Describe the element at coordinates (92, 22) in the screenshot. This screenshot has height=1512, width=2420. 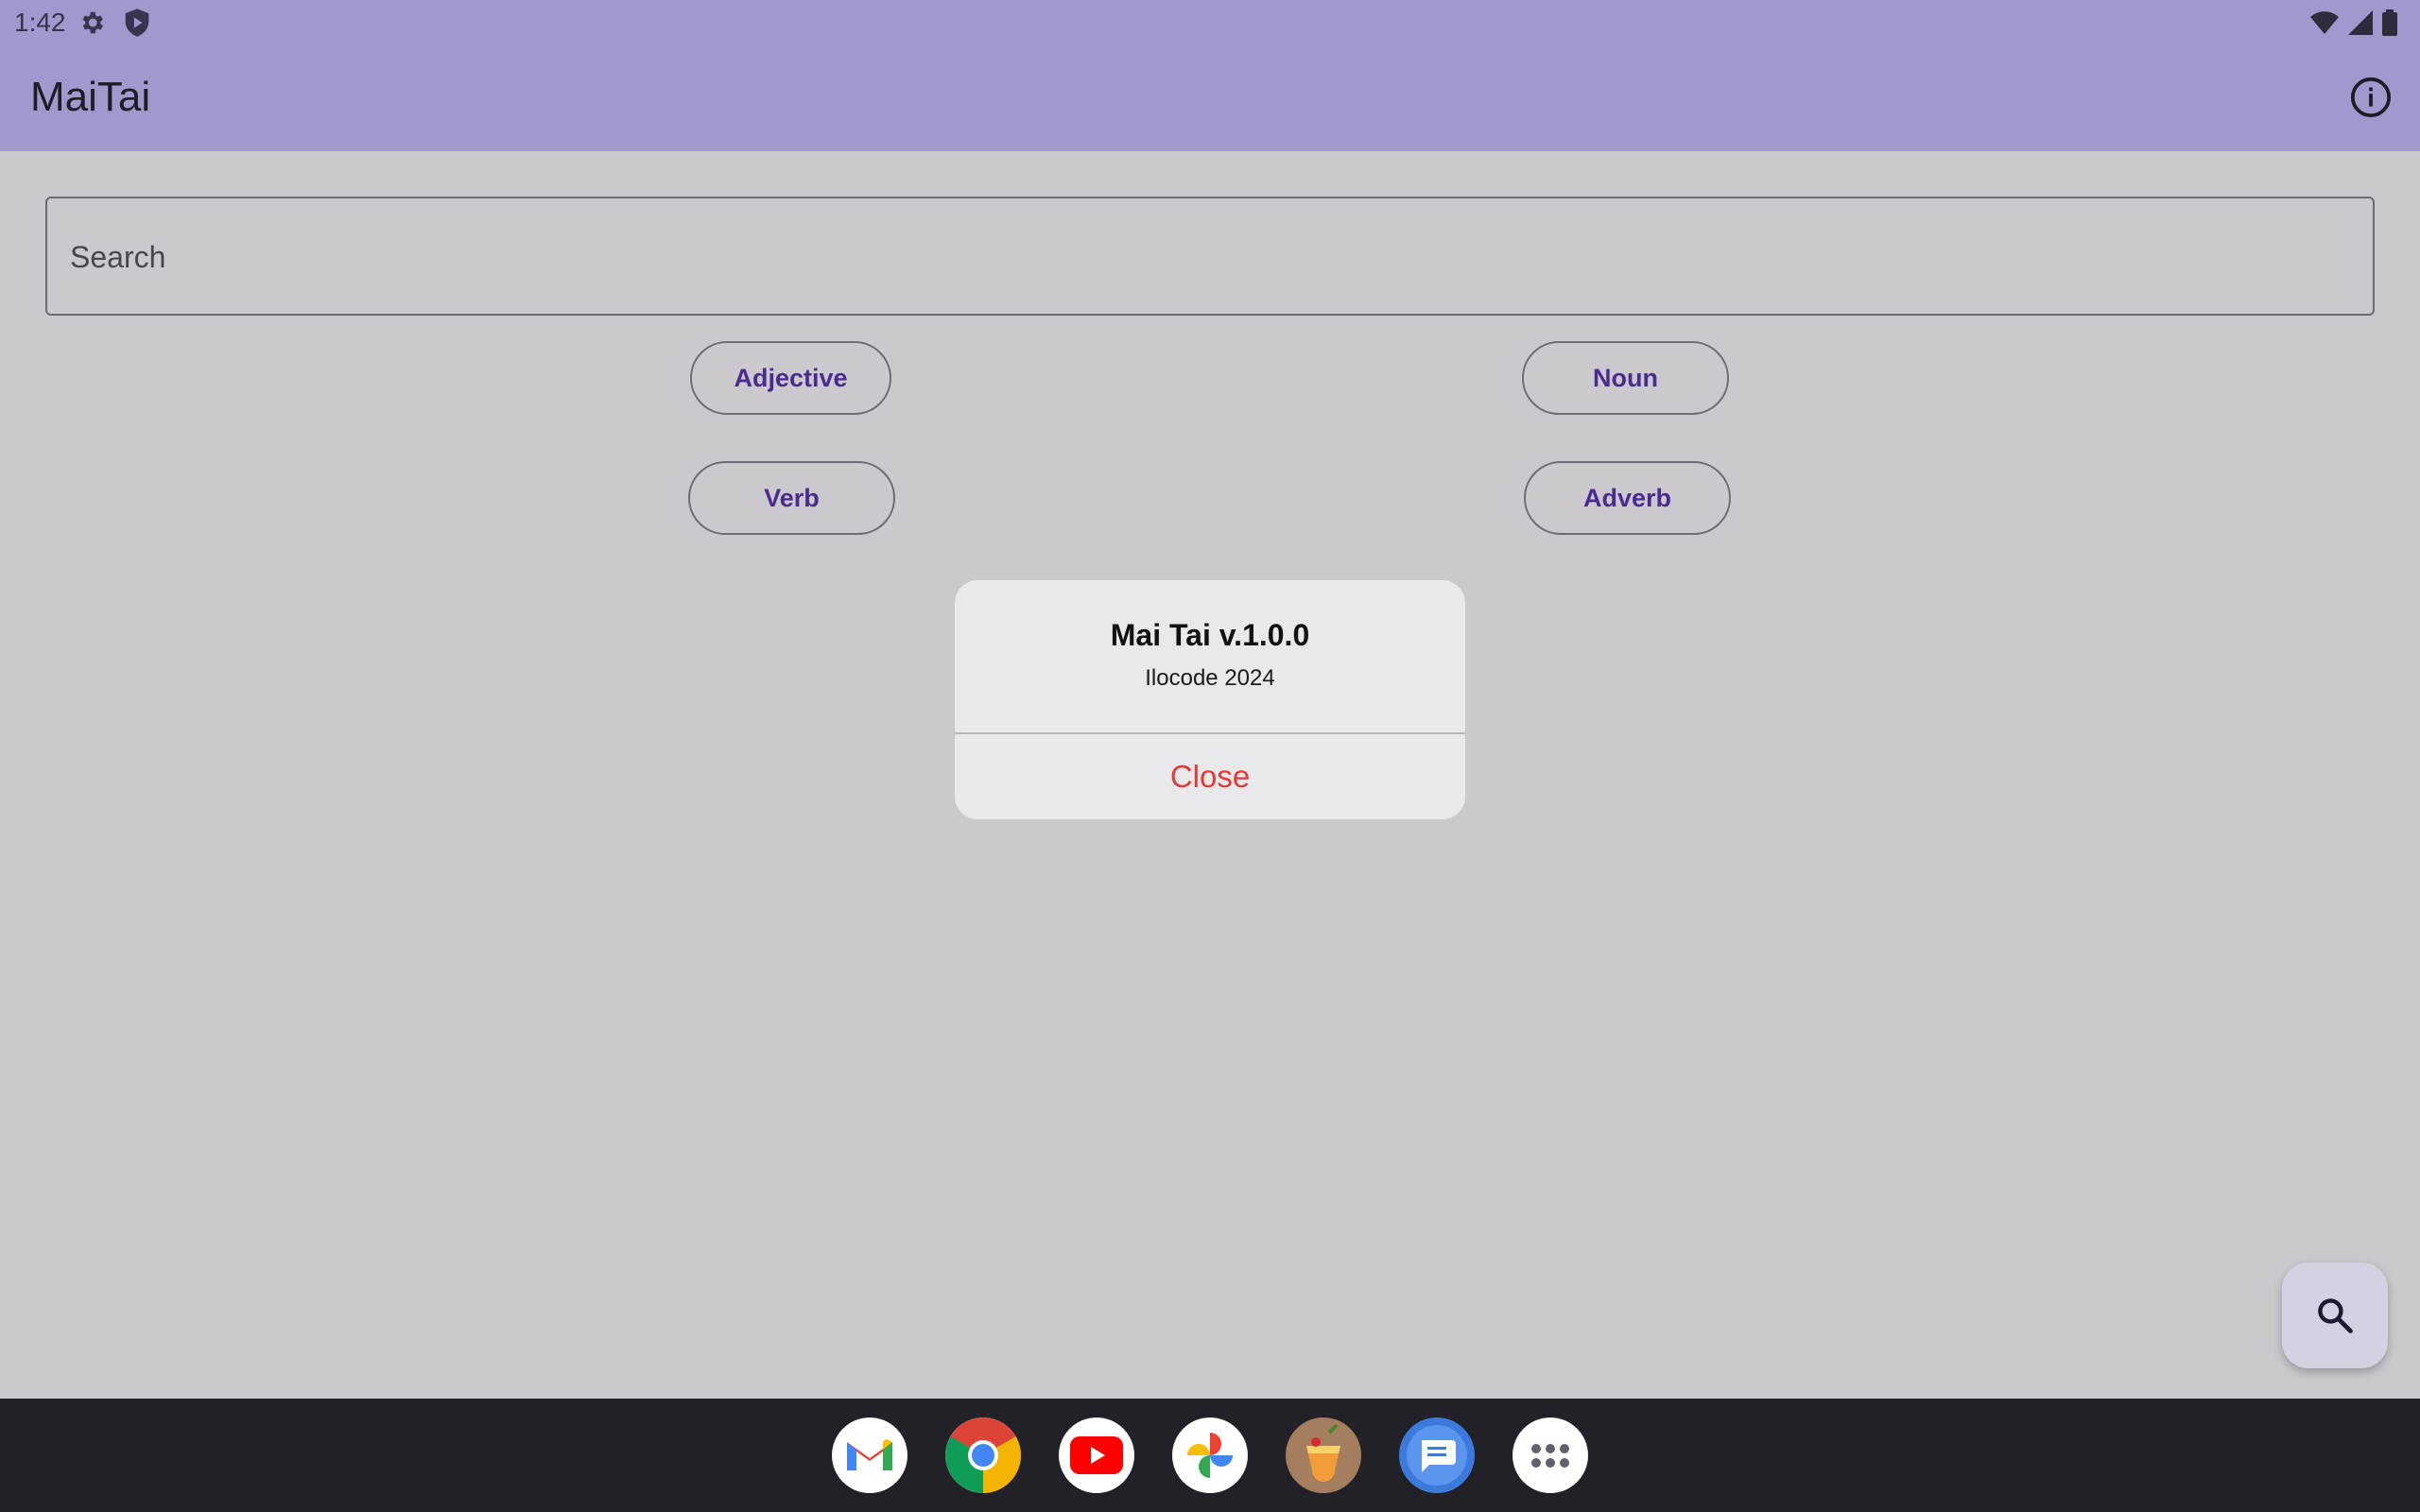
I see `gear-icon` at that location.